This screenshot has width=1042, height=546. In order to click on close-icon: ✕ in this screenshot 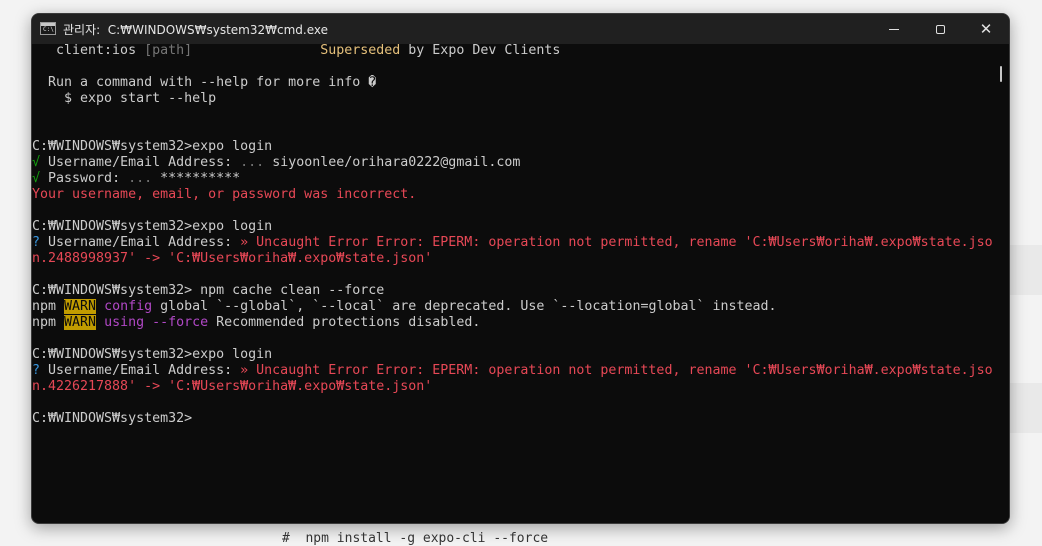, I will do `click(986, 28)`.